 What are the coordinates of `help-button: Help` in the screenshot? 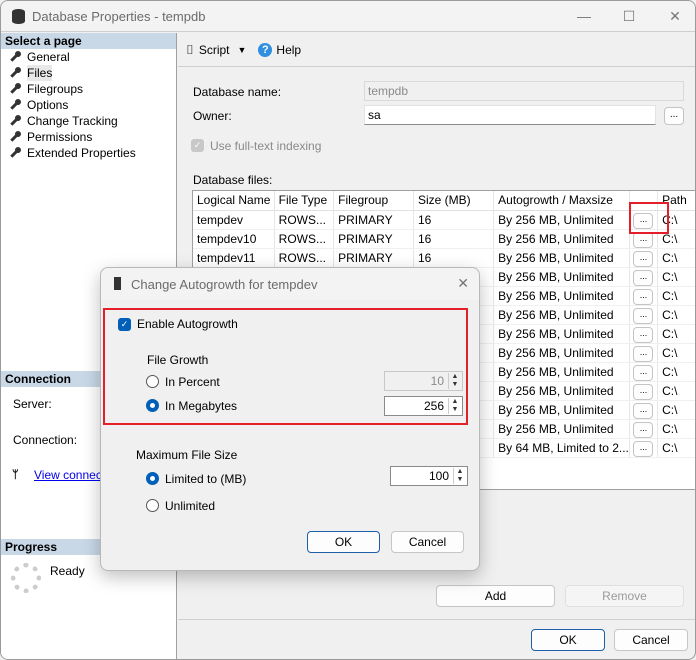 It's located at (288, 50).